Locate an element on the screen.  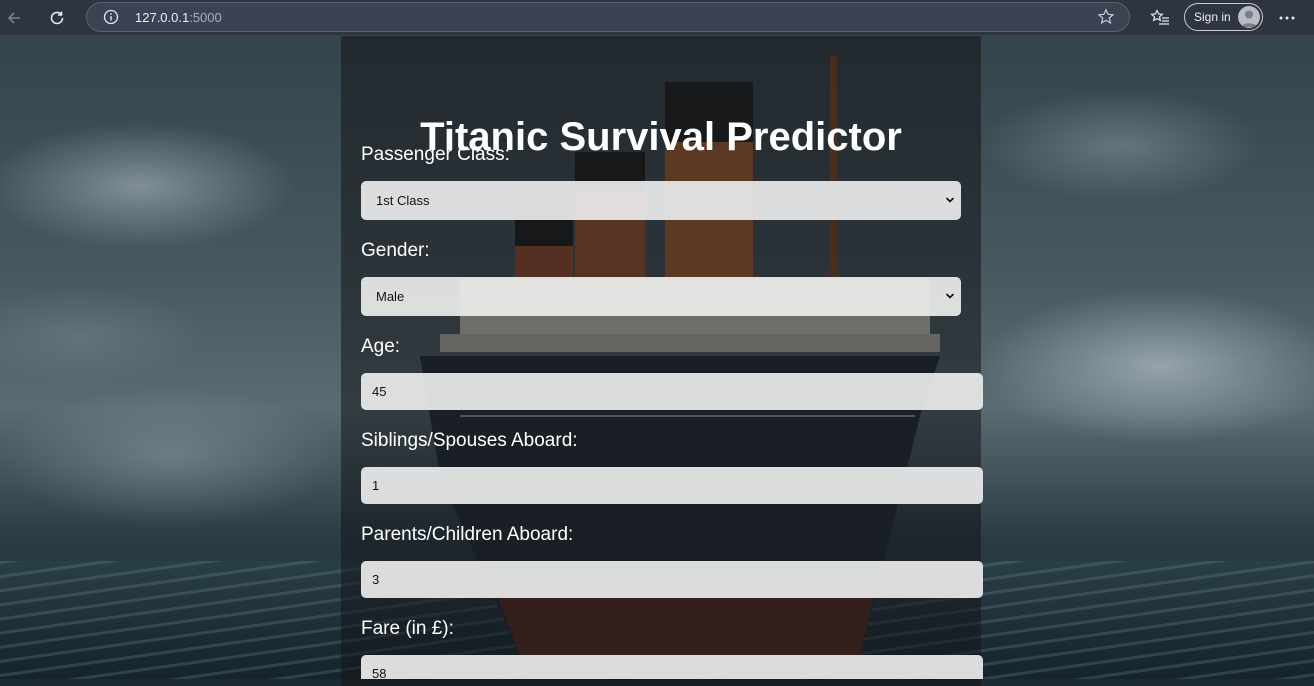
address-bar: 127.0.0.1:5000 is located at coordinates (608, 17).